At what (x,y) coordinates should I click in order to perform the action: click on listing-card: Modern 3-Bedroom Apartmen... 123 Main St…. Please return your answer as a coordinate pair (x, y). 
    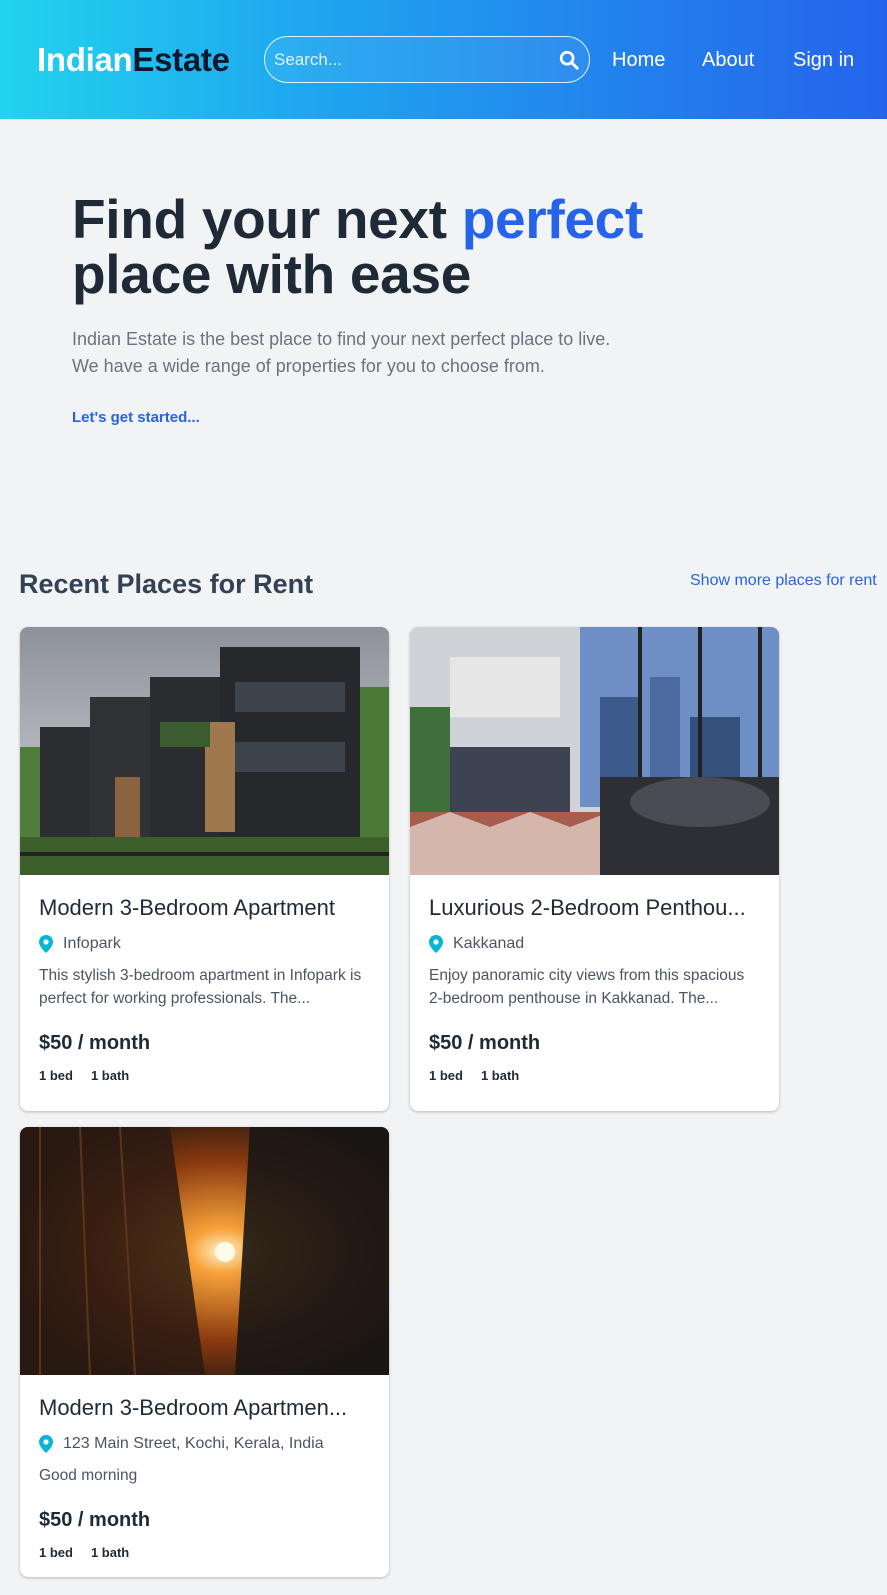
    Looking at the image, I should click on (204, 1352).